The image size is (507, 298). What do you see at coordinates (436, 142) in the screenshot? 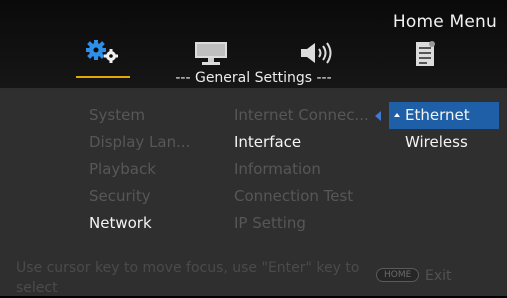
I see `option-wireless-label: Wireless` at bounding box center [436, 142].